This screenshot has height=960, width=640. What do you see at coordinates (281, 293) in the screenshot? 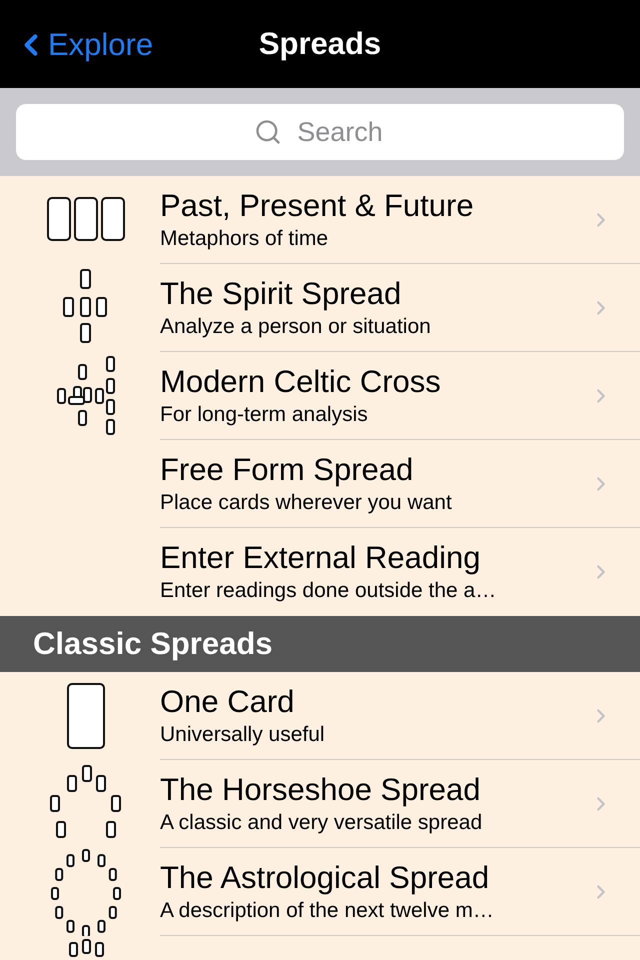
I see `spread-title: The Spirit Spread` at bounding box center [281, 293].